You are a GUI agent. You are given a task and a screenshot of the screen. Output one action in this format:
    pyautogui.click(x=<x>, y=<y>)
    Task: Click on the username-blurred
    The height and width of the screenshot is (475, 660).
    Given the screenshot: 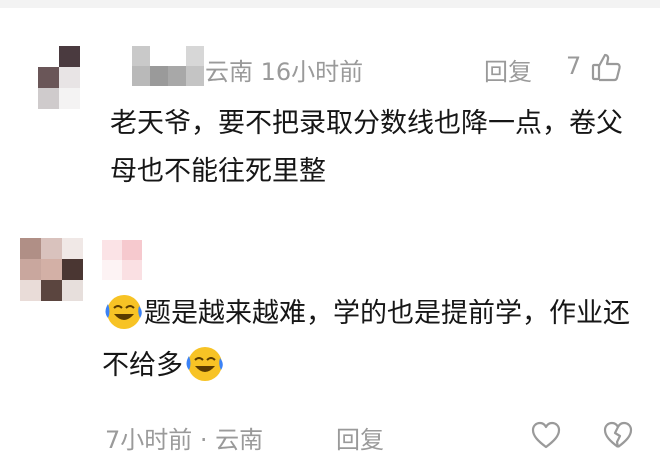 What is the action you would take?
    pyautogui.click(x=122, y=260)
    